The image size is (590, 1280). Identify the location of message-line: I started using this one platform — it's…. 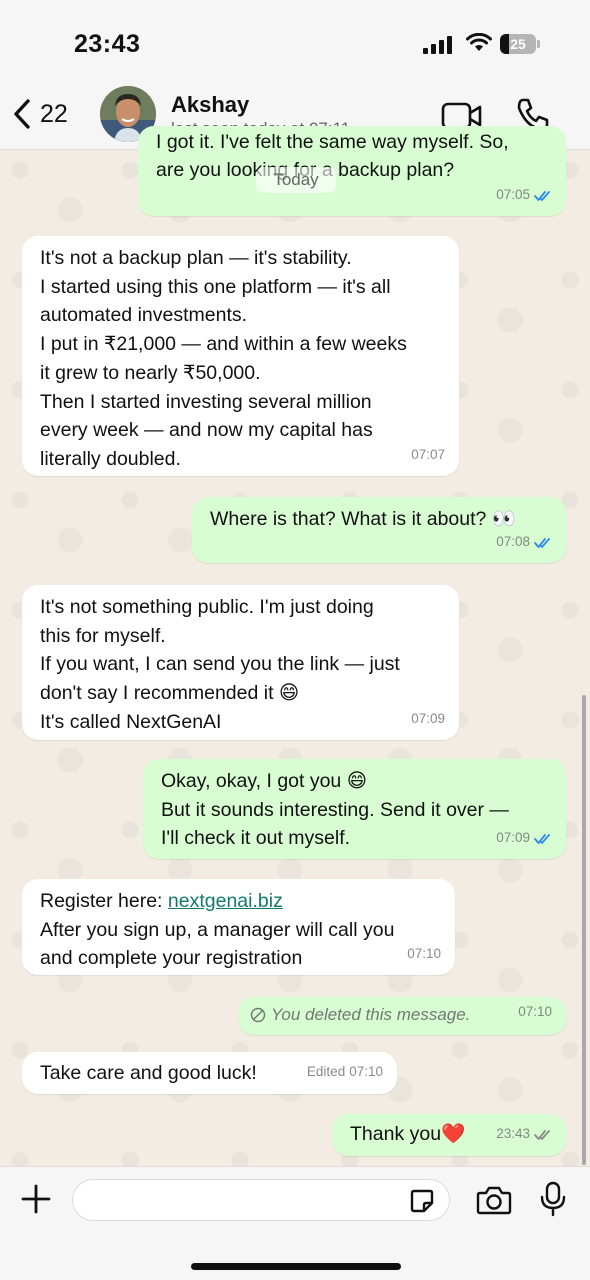
(215, 286).